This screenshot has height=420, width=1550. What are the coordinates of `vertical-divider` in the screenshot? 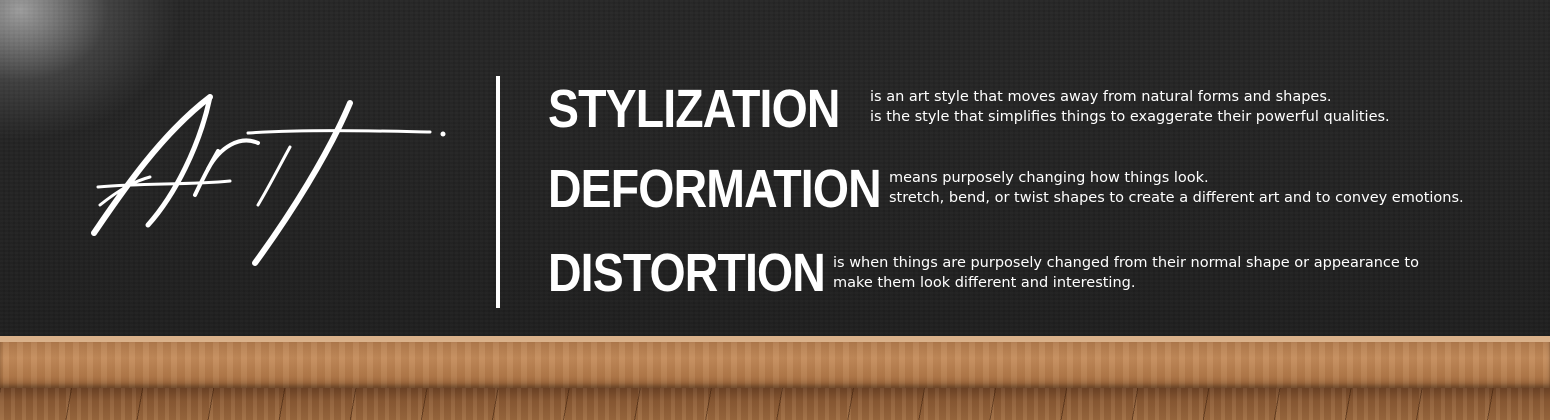 It's located at (498, 192).